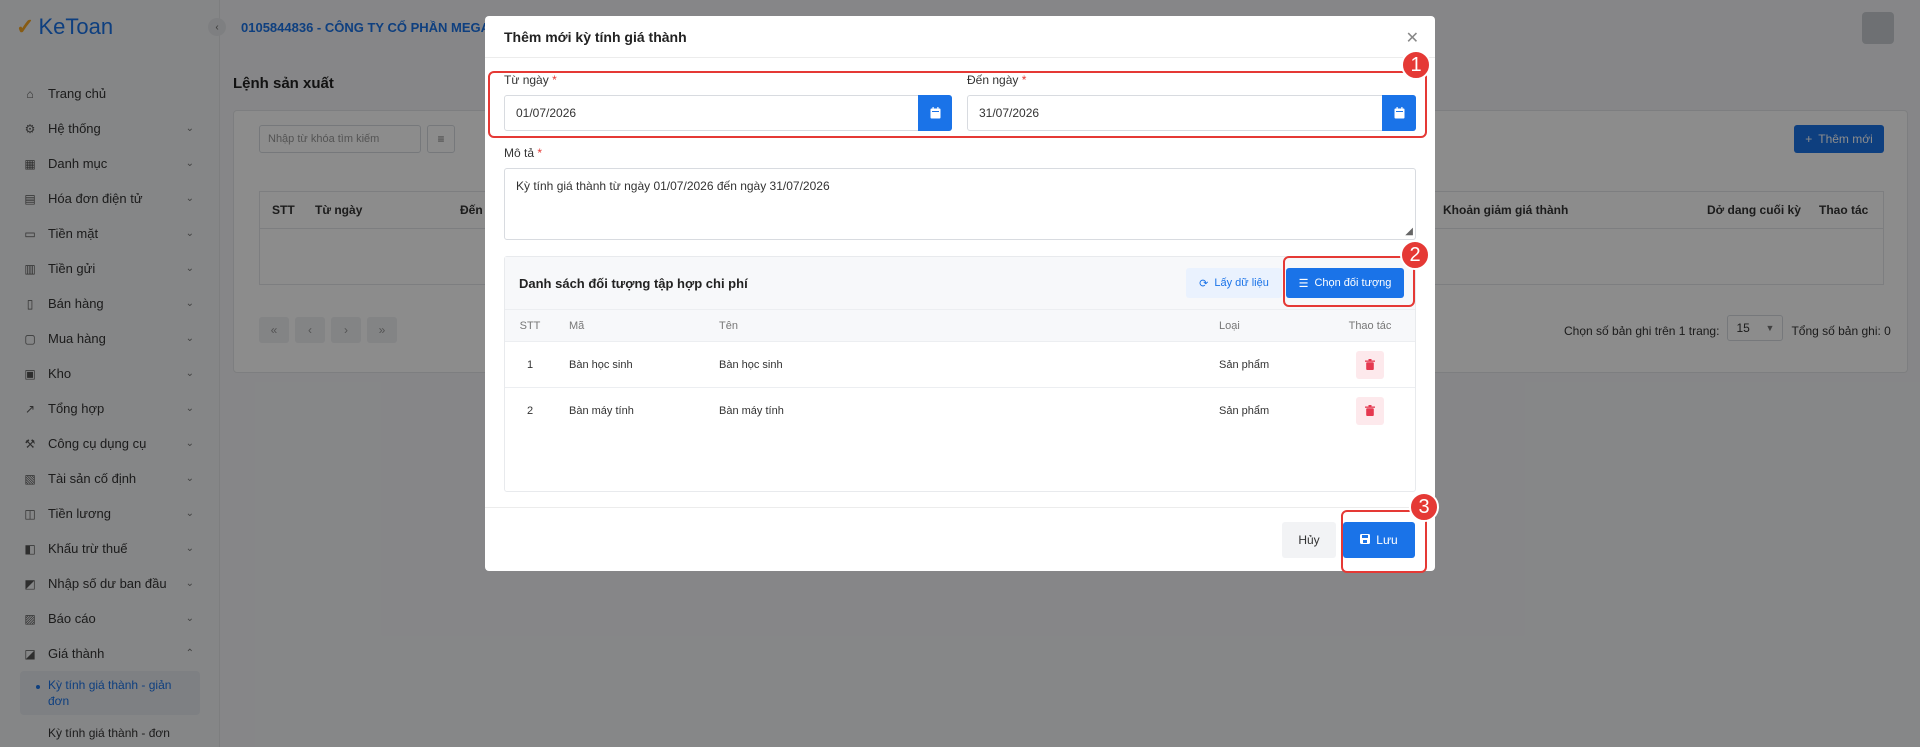 Image resolution: width=1920 pixels, height=747 pixels. I want to click on table-row: 2 Bàn máy tính Bàn máy tính Sản phẩm, so click(960, 410).